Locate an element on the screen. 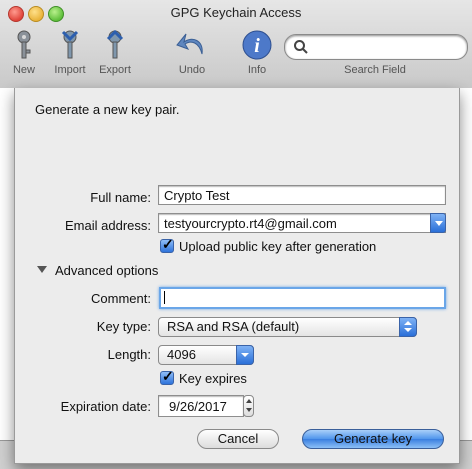  window-title: GPG Keychain Access is located at coordinates (236, 12).